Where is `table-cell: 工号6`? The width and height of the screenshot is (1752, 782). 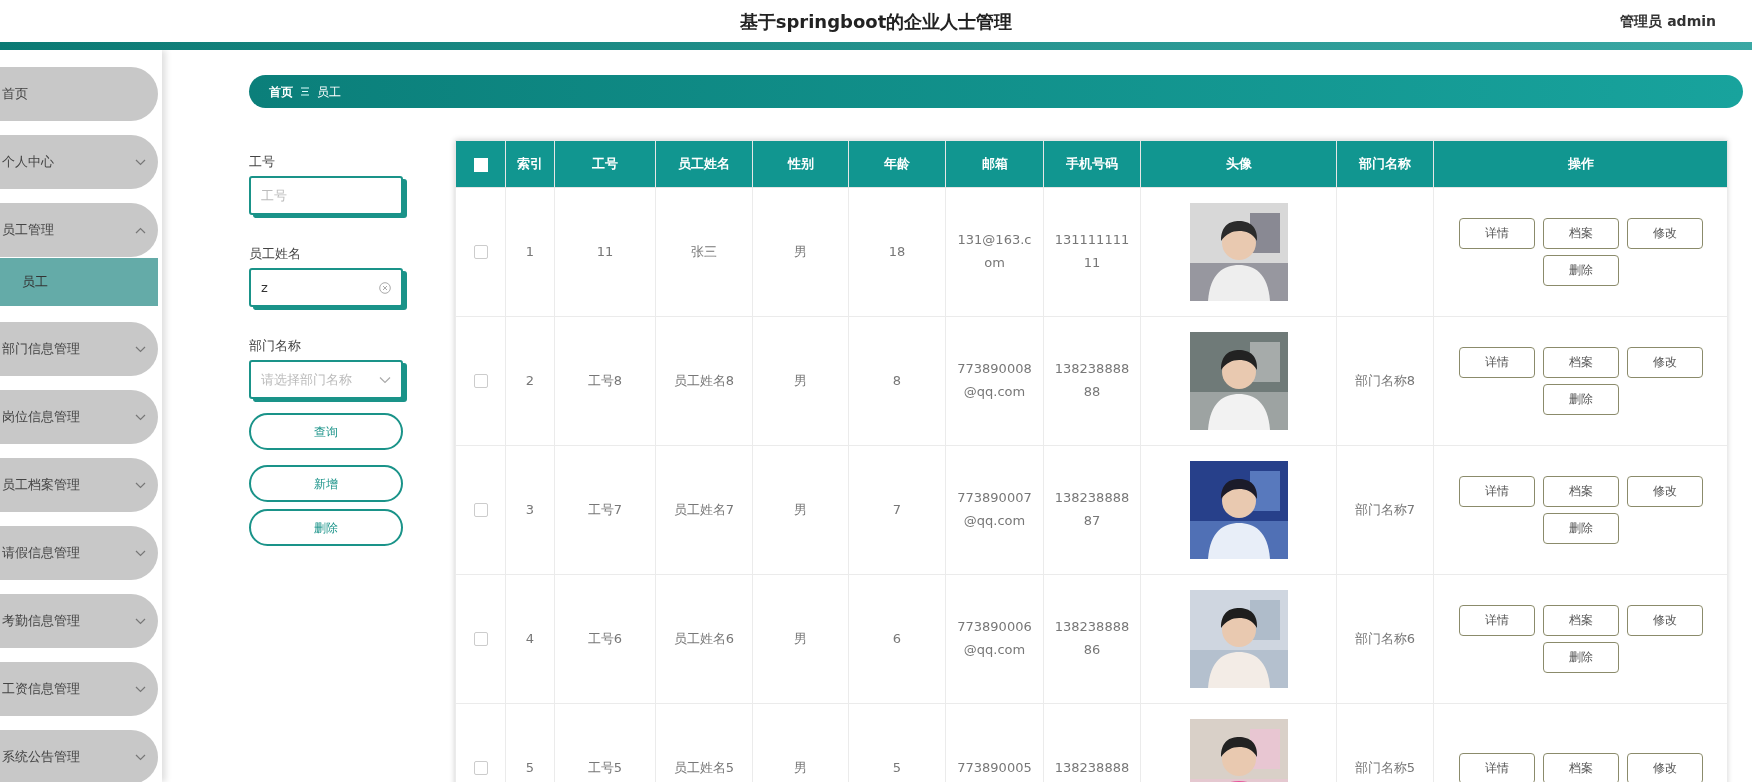 table-cell: 工号6 is located at coordinates (605, 639).